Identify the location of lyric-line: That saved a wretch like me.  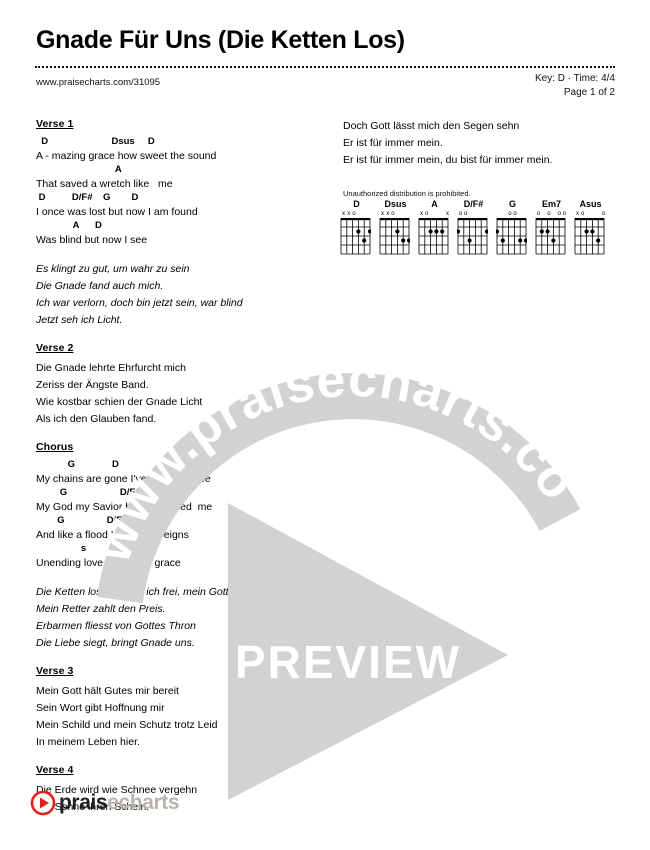
(104, 184).